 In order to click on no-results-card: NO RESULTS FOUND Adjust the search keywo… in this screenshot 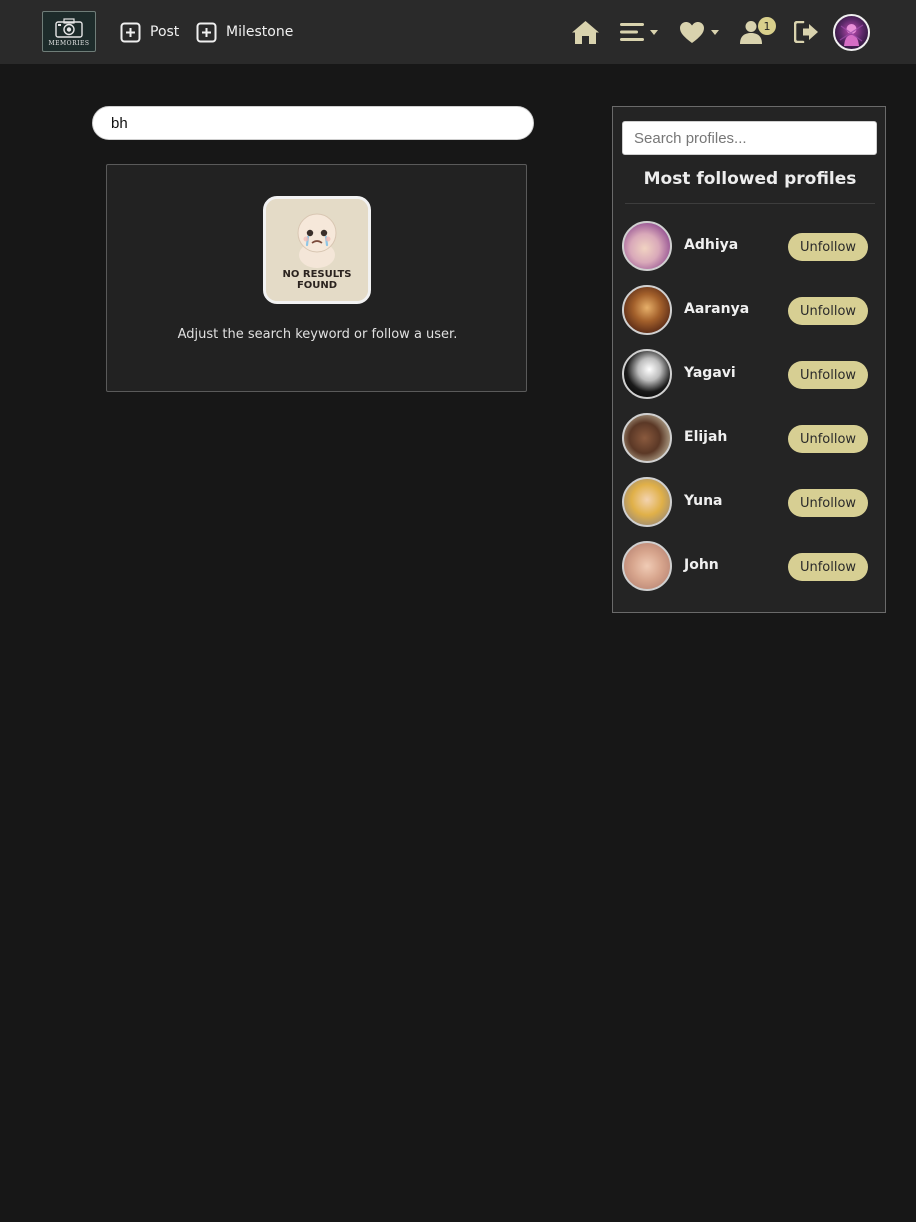, I will do `click(316, 278)`.